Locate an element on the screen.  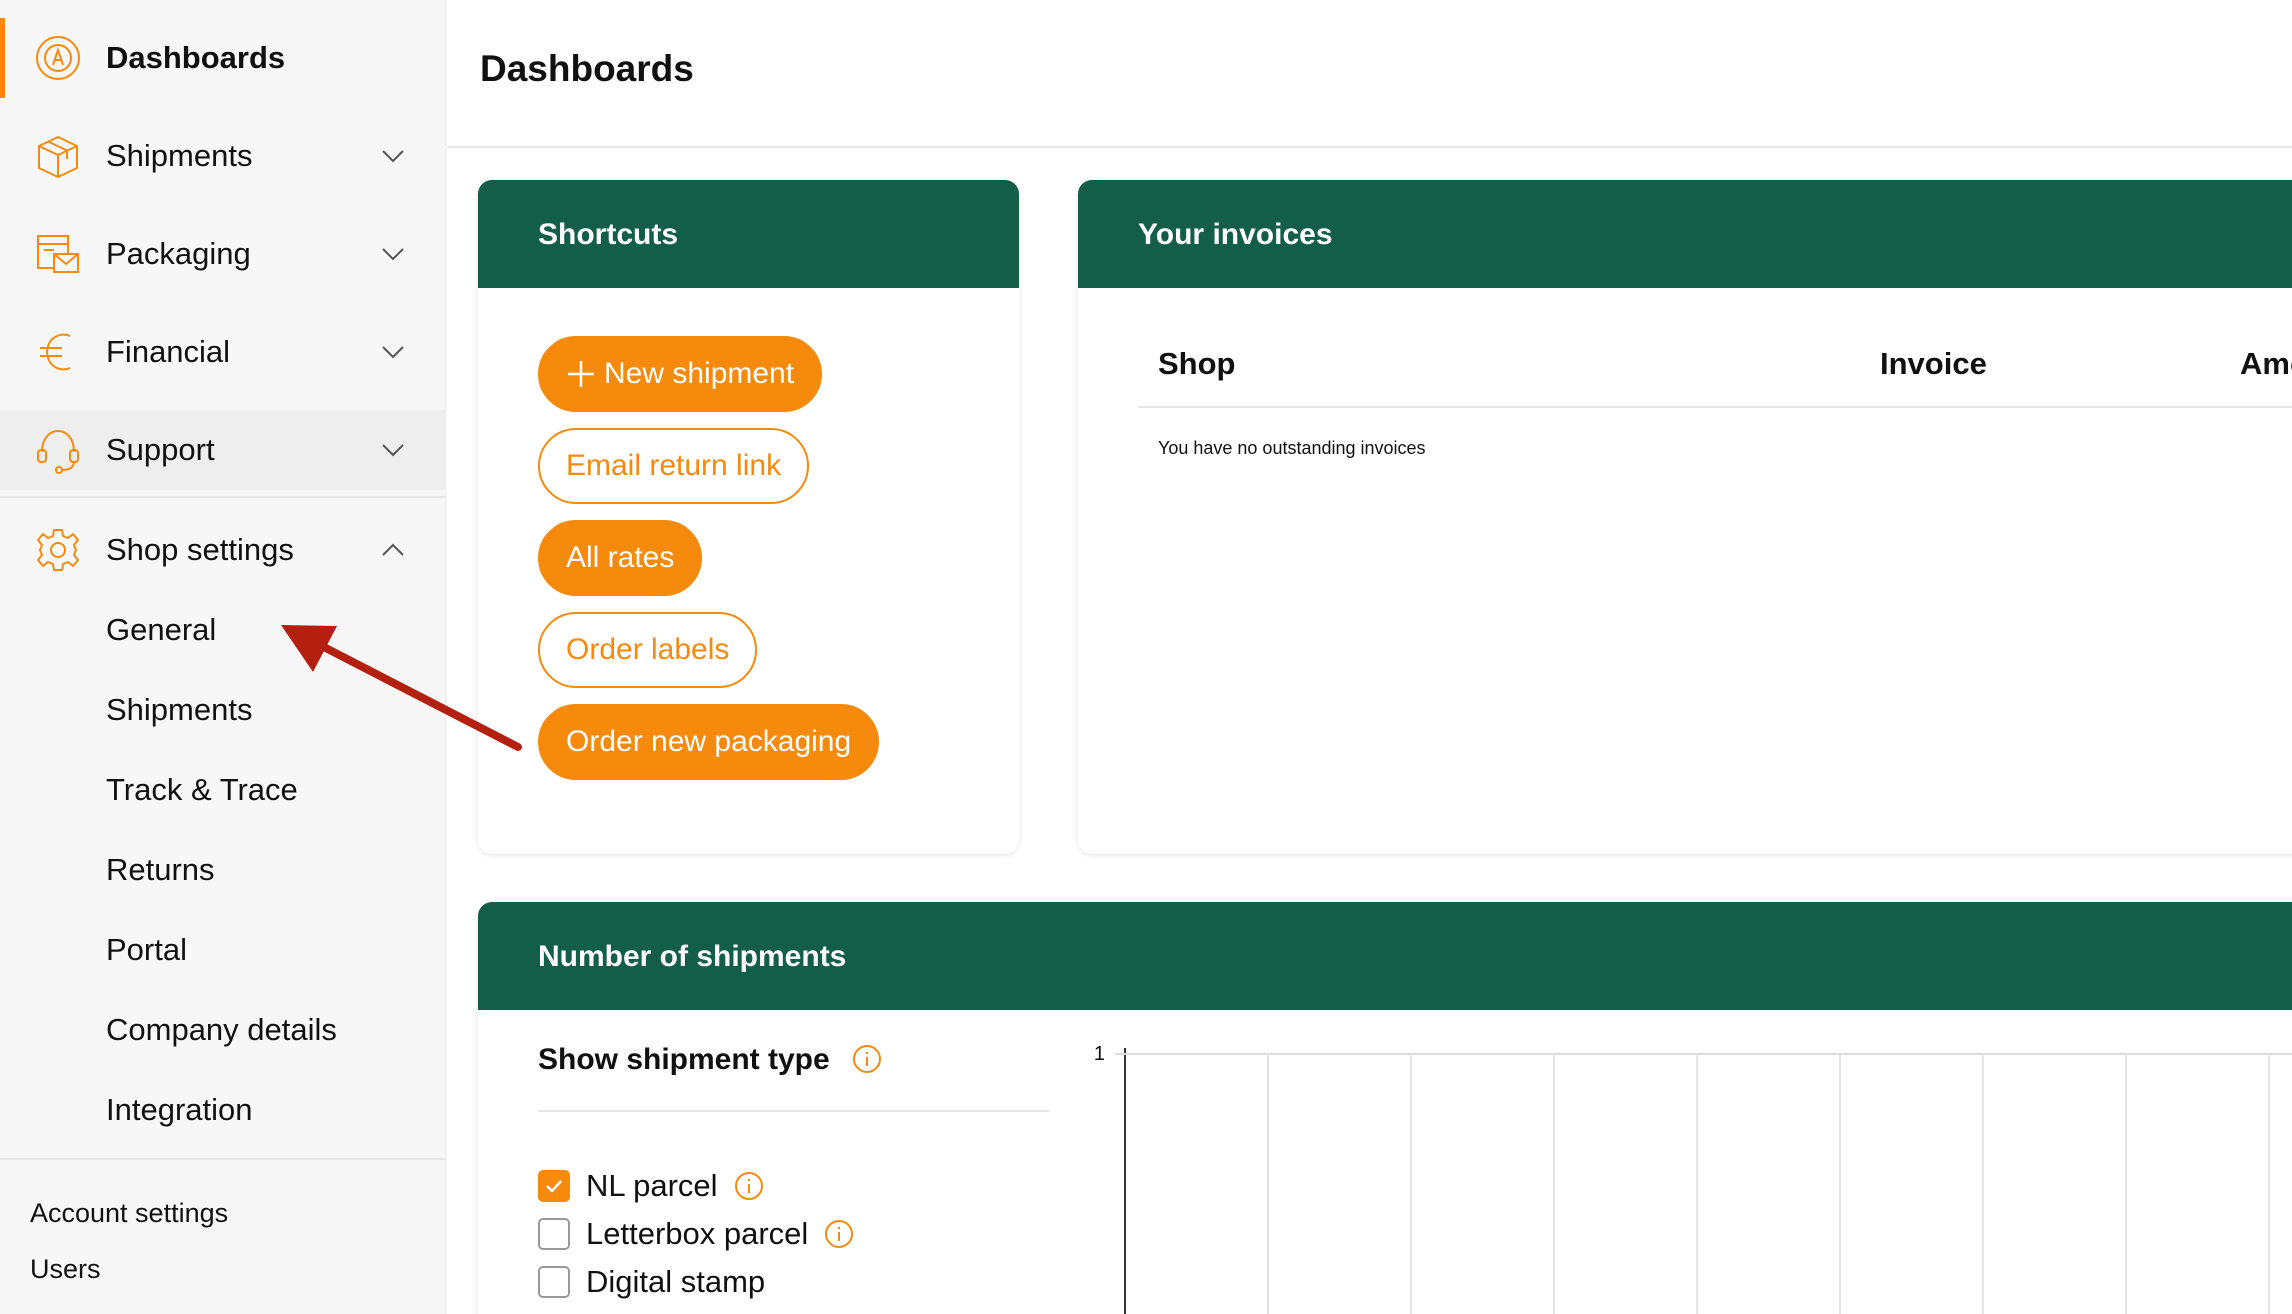
card-title: Your invoices is located at coordinates (1235, 234).